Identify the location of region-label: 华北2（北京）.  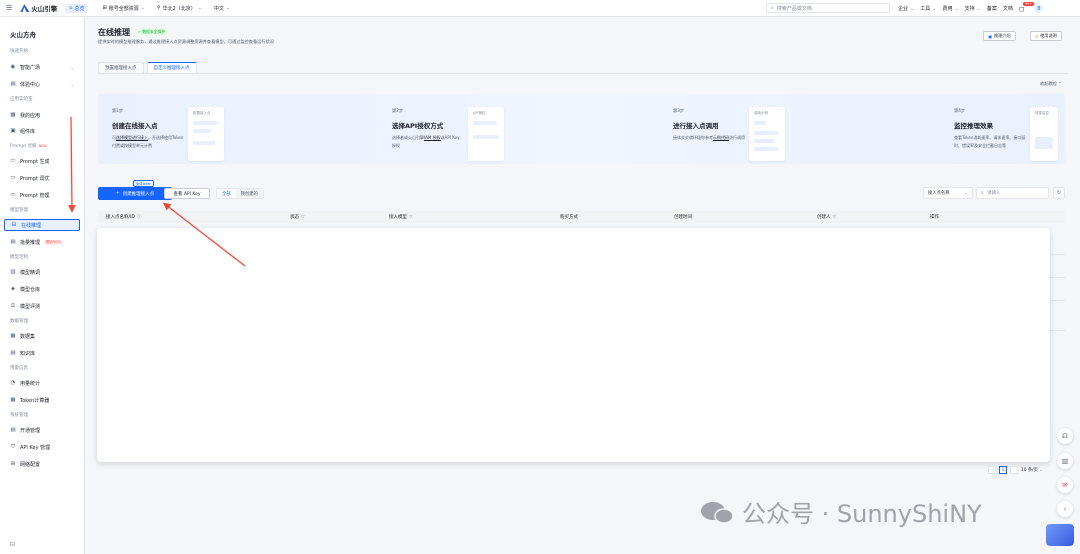
(179, 8).